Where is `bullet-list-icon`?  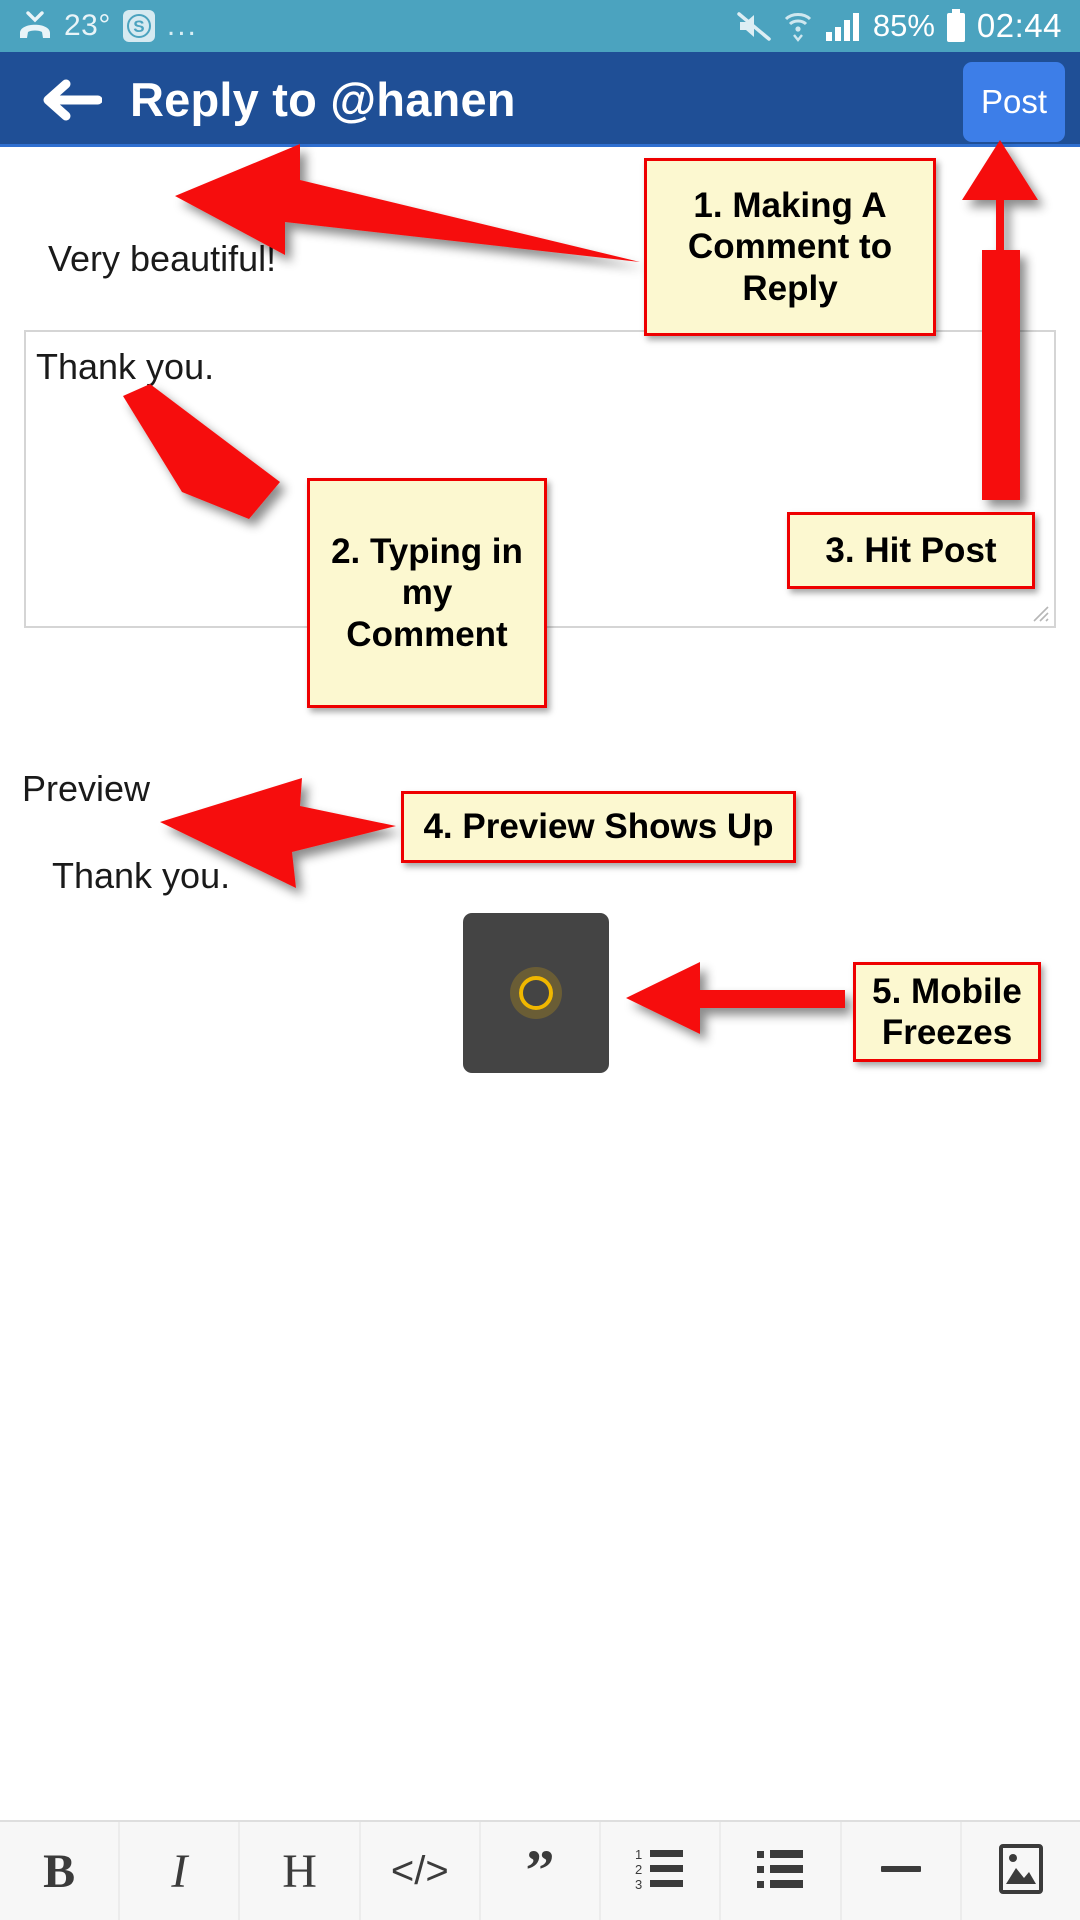
bullet-list-icon is located at coordinates (780, 1871).